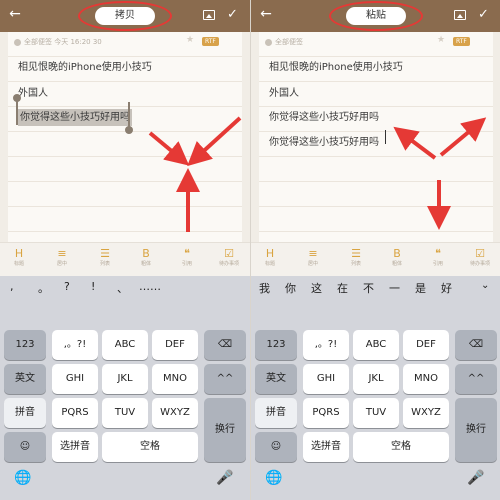  Describe the element at coordinates (122, 288) in the screenshot. I see `candidate: 、` at that location.